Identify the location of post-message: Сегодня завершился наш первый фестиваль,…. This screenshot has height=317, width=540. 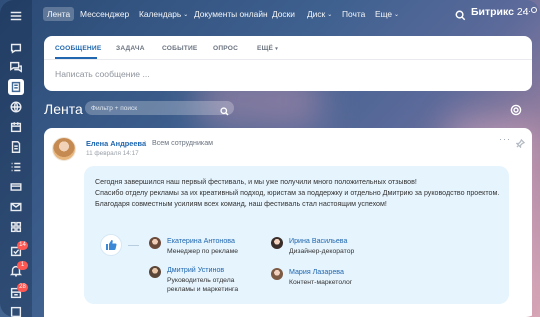
(297, 194).